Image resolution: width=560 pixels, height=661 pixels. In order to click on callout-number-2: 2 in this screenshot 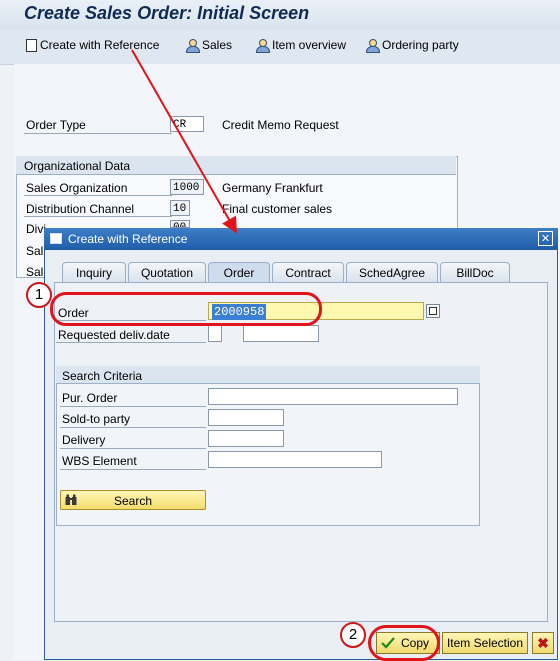, I will do `click(353, 635)`.